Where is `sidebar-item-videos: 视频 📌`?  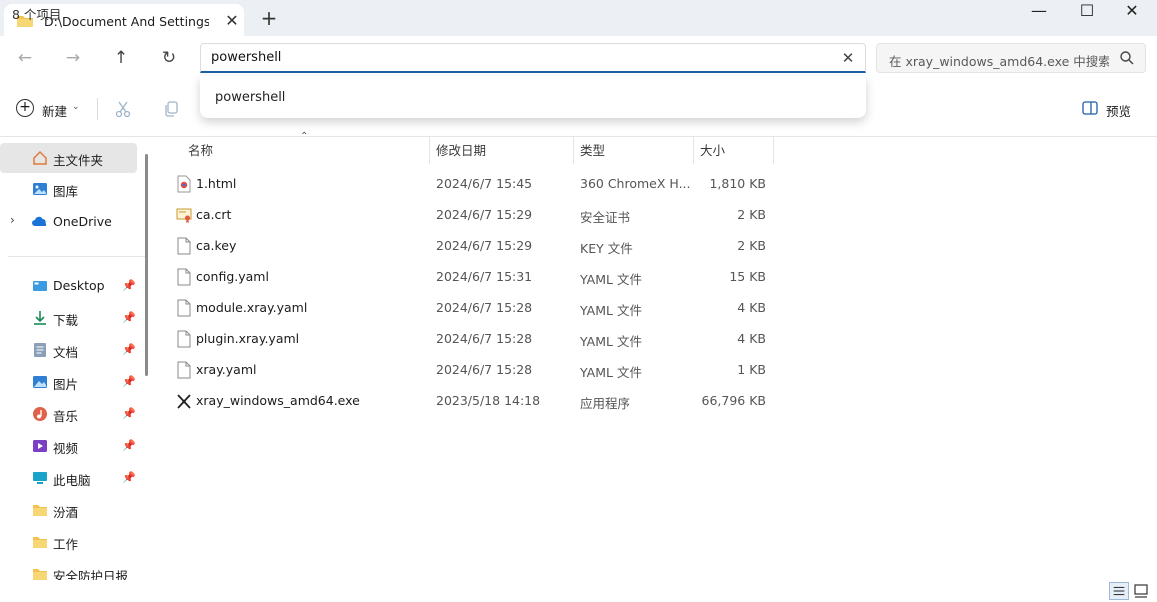 sidebar-item-videos: 视频 📌 is located at coordinates (69, 446).